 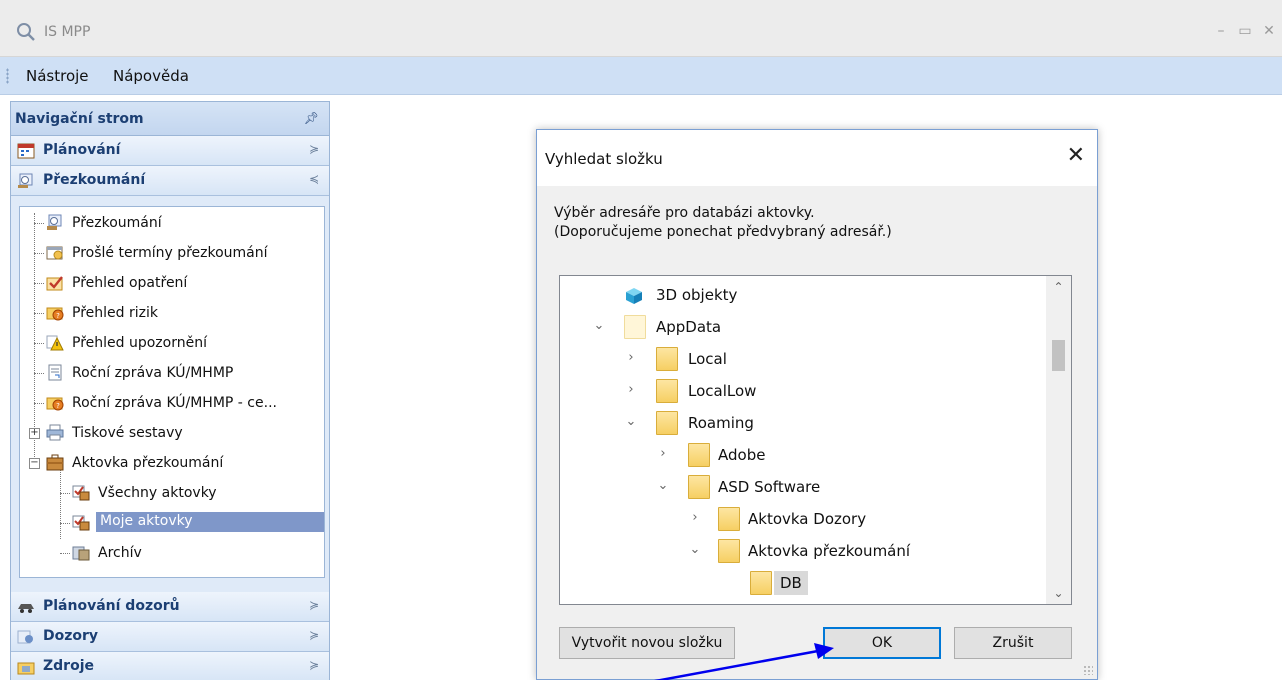 I want to click on menu-item-nastroje: Nástroje, so click(x=57, y=76).